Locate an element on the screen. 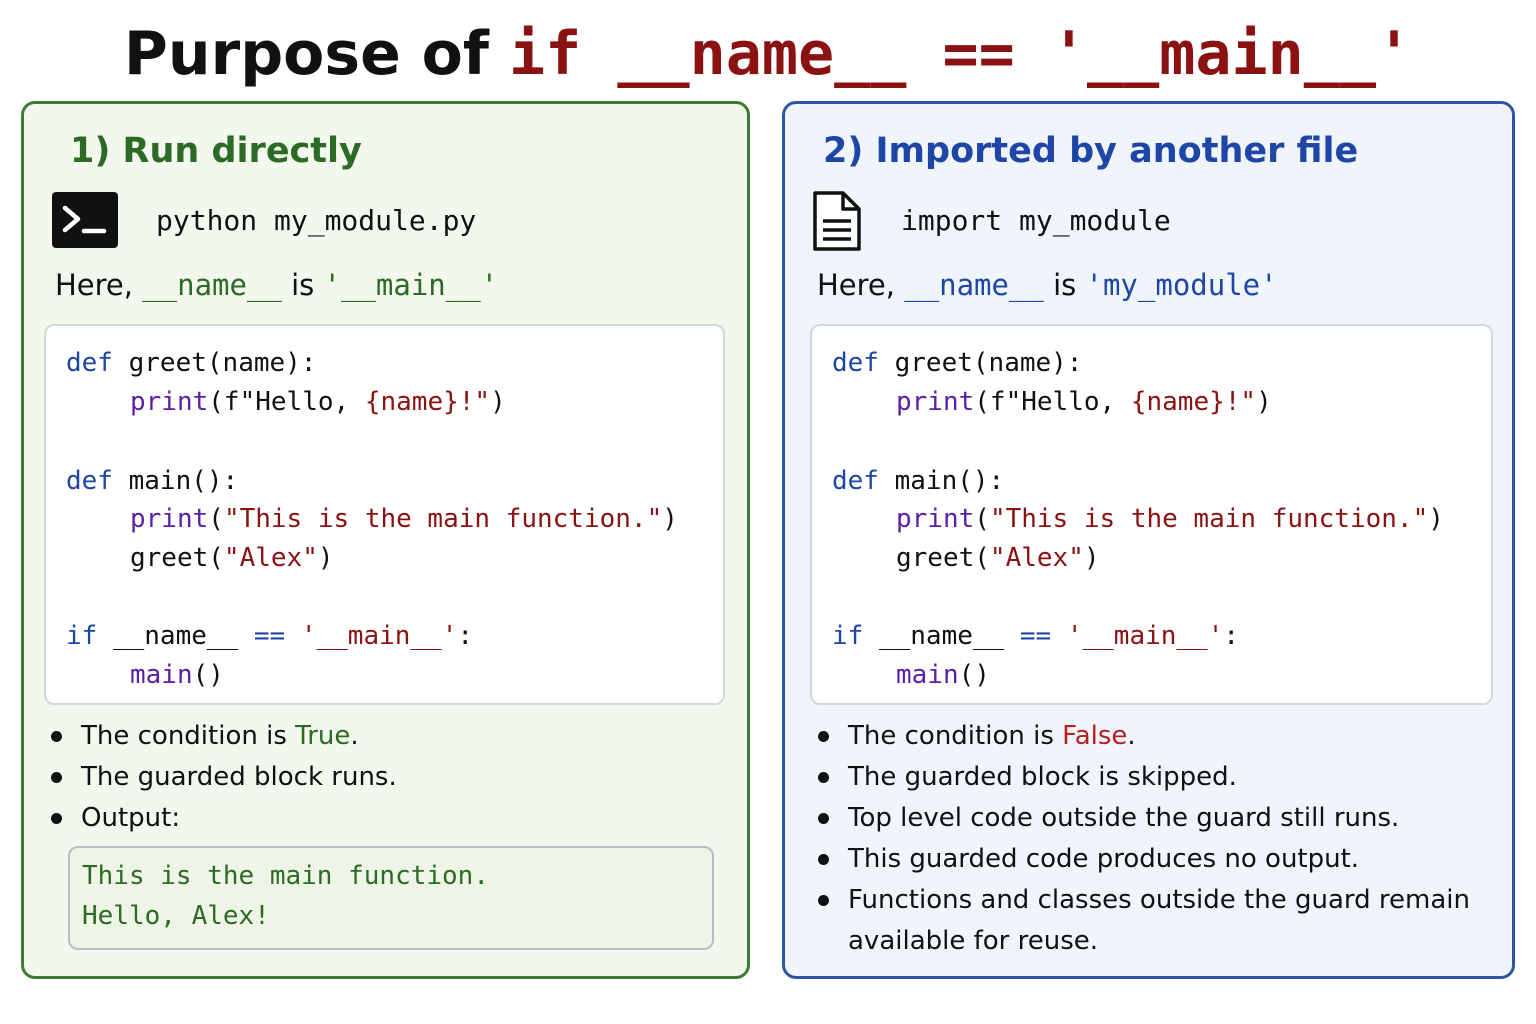  document-icon is located at coordinates (837, 221).